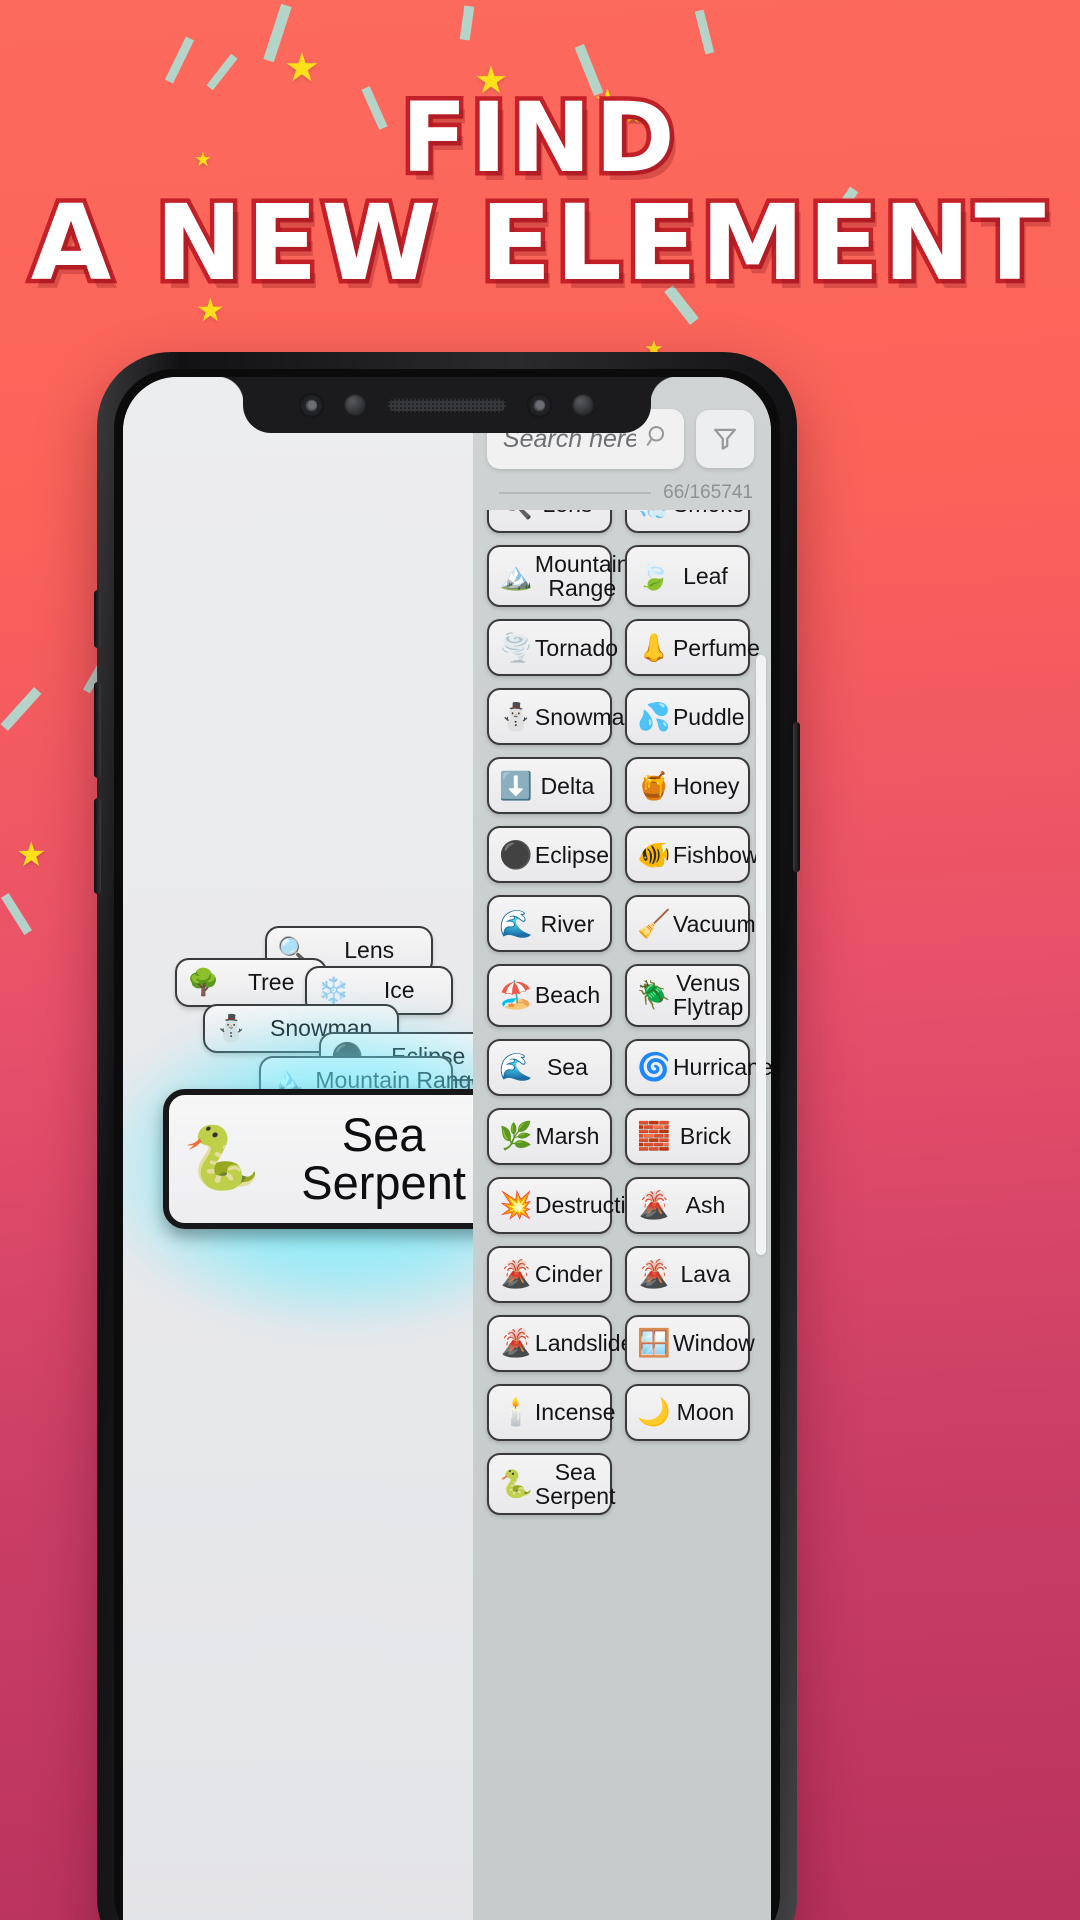 The width and height of the screenshot is (1080, 1920). I want to click on element-item: 🌊 River, so click(549, 924).